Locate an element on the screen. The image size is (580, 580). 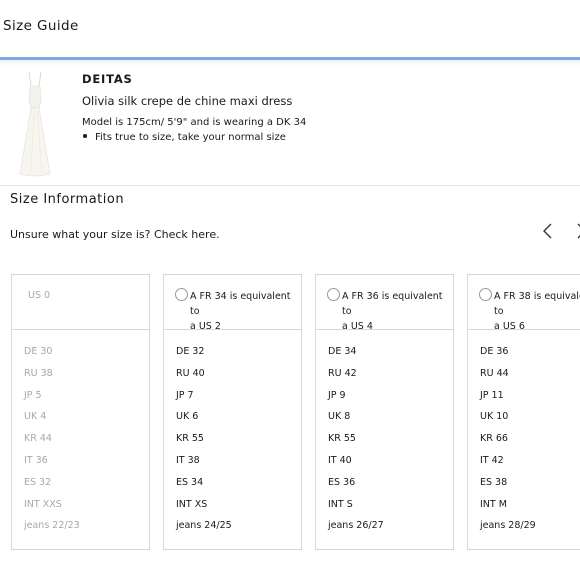
product-image is located at coordinates (35, 124).